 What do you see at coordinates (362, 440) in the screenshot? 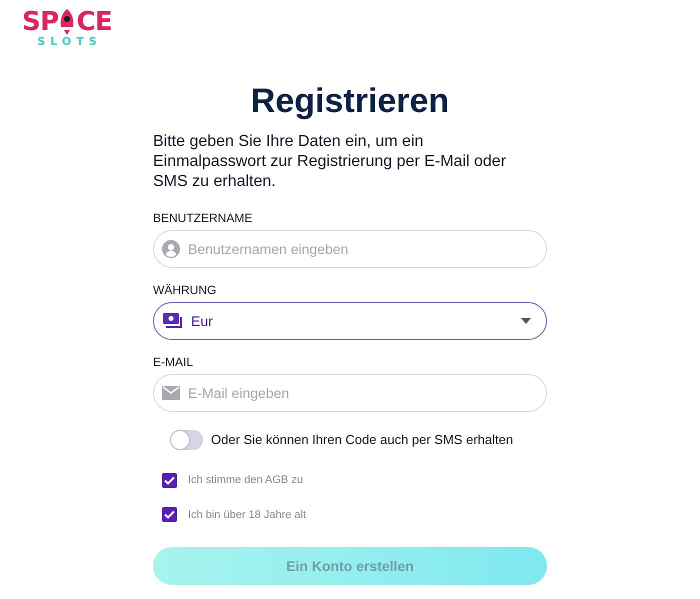
I see `toggle-label: Oder Sie können Ihren Code auch per SMS erhalten` at bounding box center [362, 440].